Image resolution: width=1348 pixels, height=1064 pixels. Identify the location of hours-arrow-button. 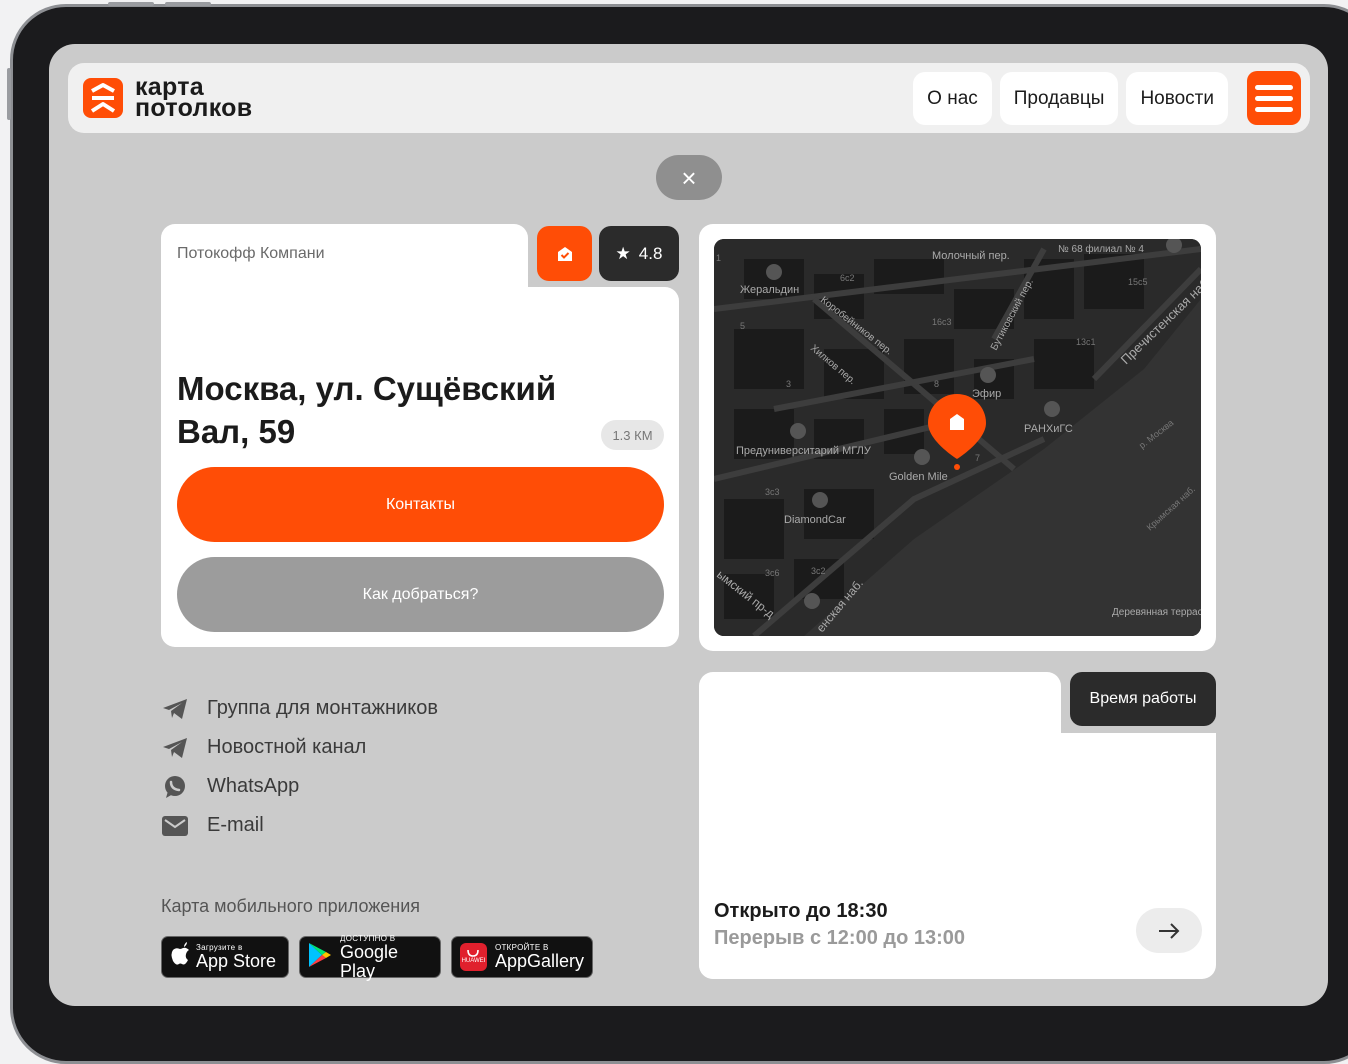
(1169, 930).